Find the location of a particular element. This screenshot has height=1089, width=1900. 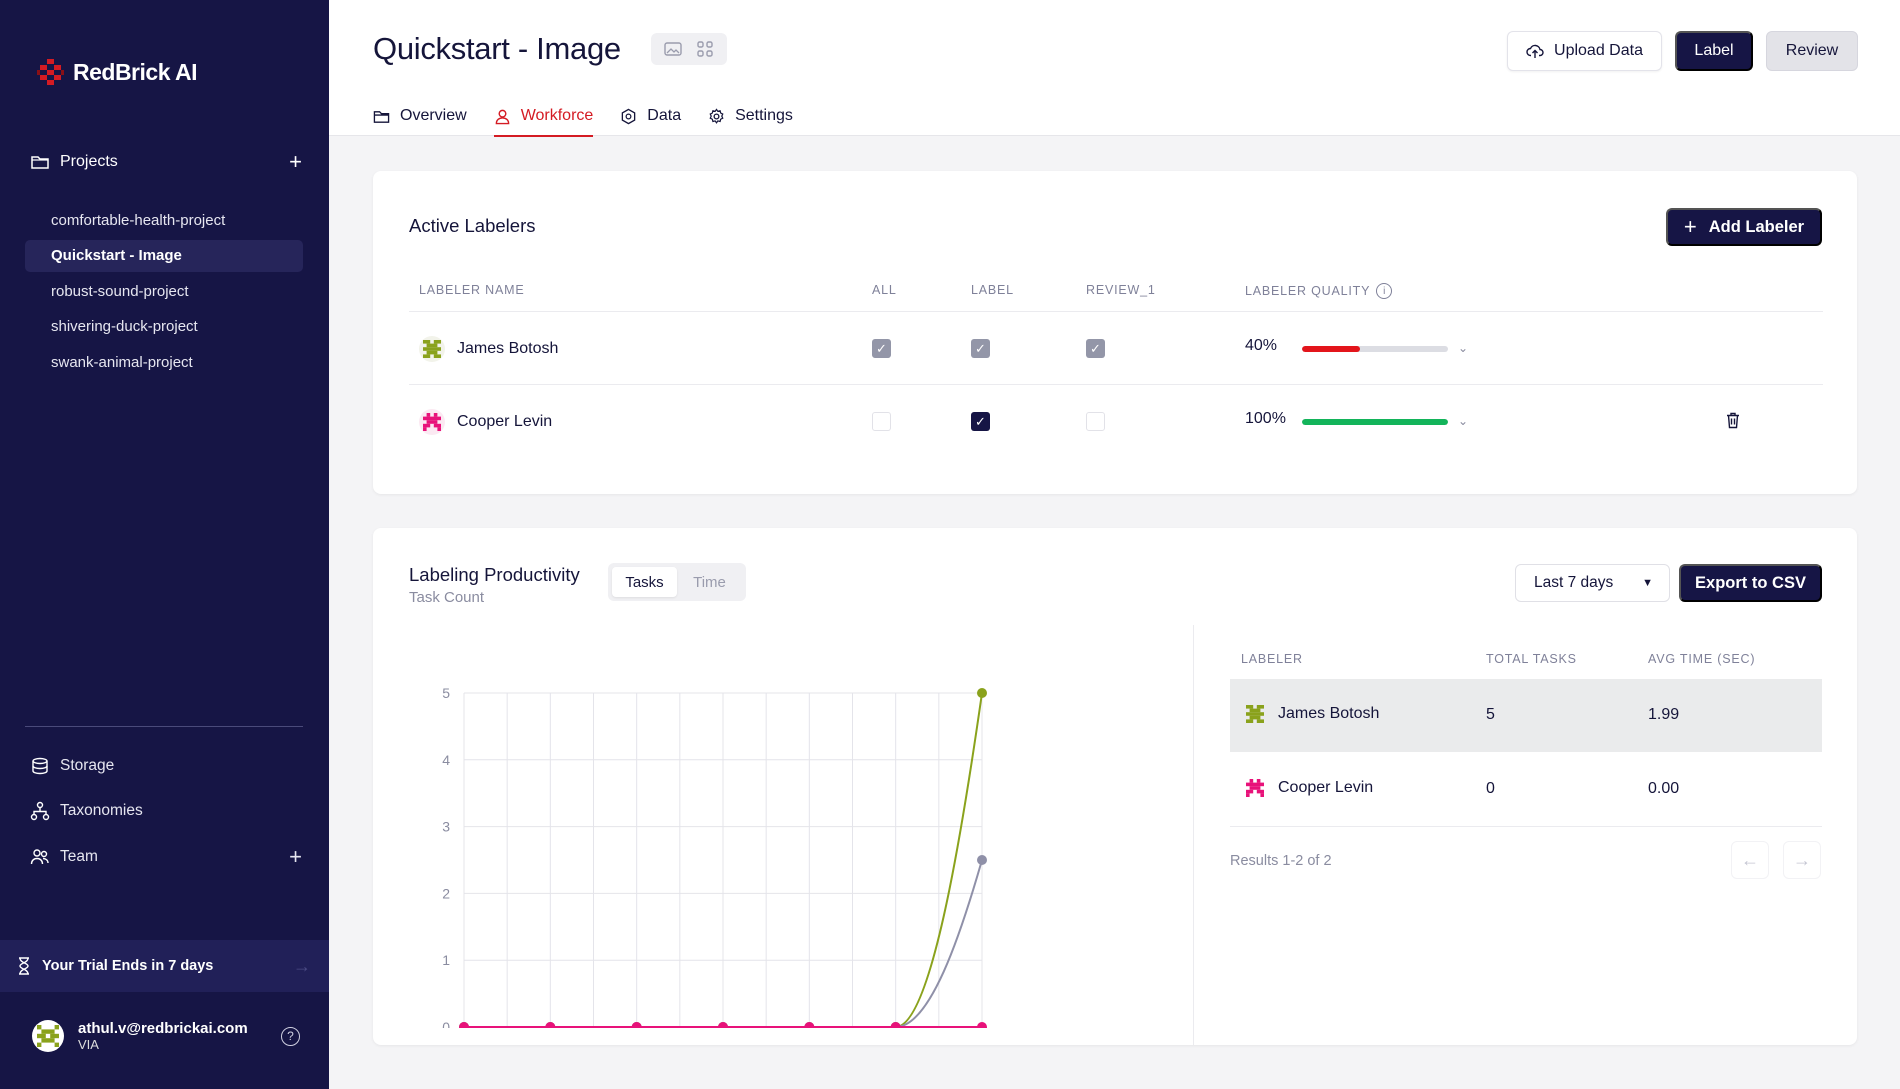

project-item: robust-sound-project is located at coordinates (164, 291).